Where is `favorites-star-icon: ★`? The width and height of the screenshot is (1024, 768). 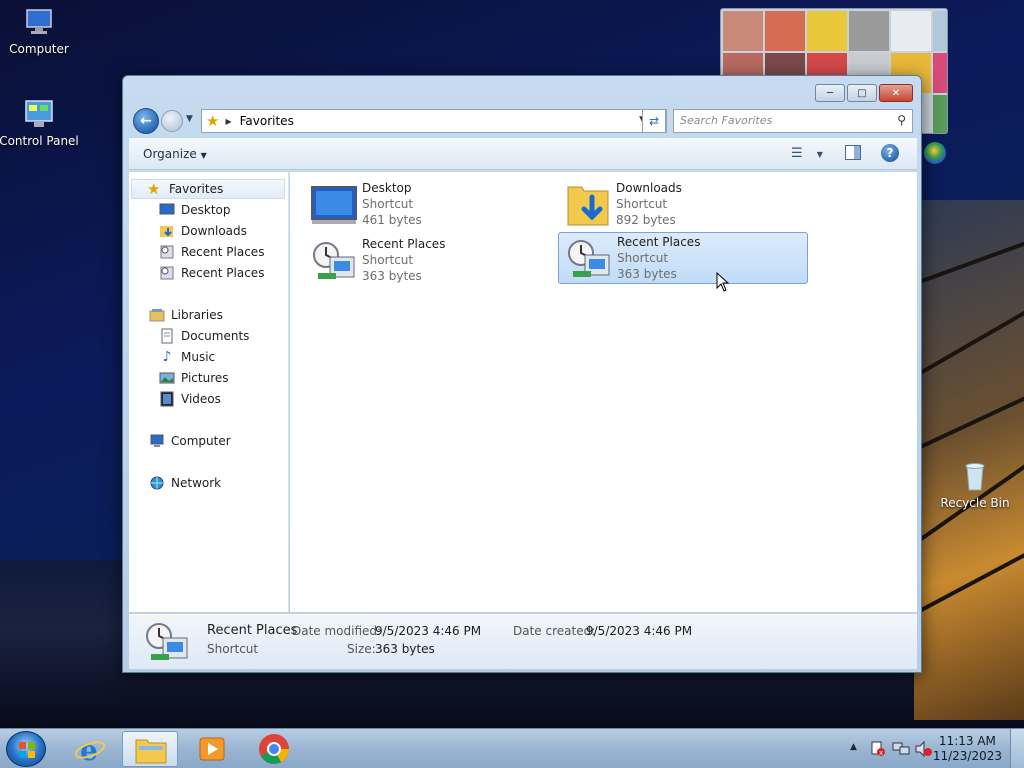
favorites-star-icon: ★ is located at coordinates (213, 121).